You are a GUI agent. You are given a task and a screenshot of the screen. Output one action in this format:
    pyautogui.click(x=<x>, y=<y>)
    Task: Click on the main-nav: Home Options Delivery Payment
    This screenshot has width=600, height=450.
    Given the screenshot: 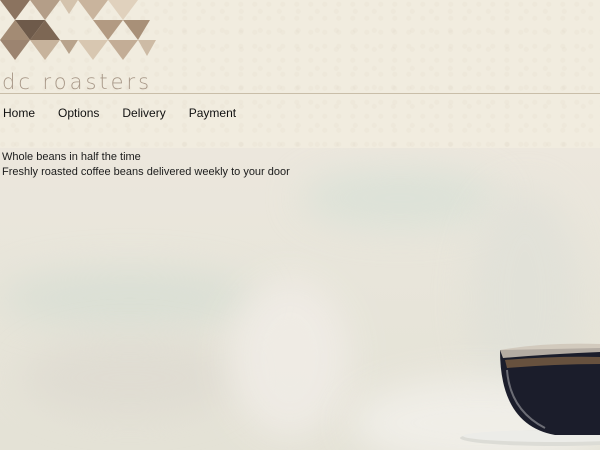 What is the action you would take?
    pyautogui.click(x=131, y=113)
    